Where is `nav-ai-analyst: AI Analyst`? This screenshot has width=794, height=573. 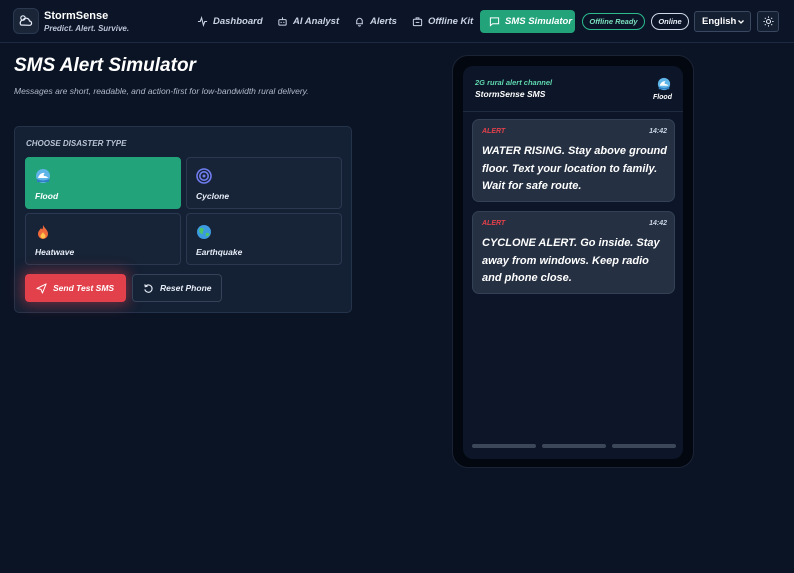
nav-ai-analyst: AI Analyst is located at coordinates (308, 21).